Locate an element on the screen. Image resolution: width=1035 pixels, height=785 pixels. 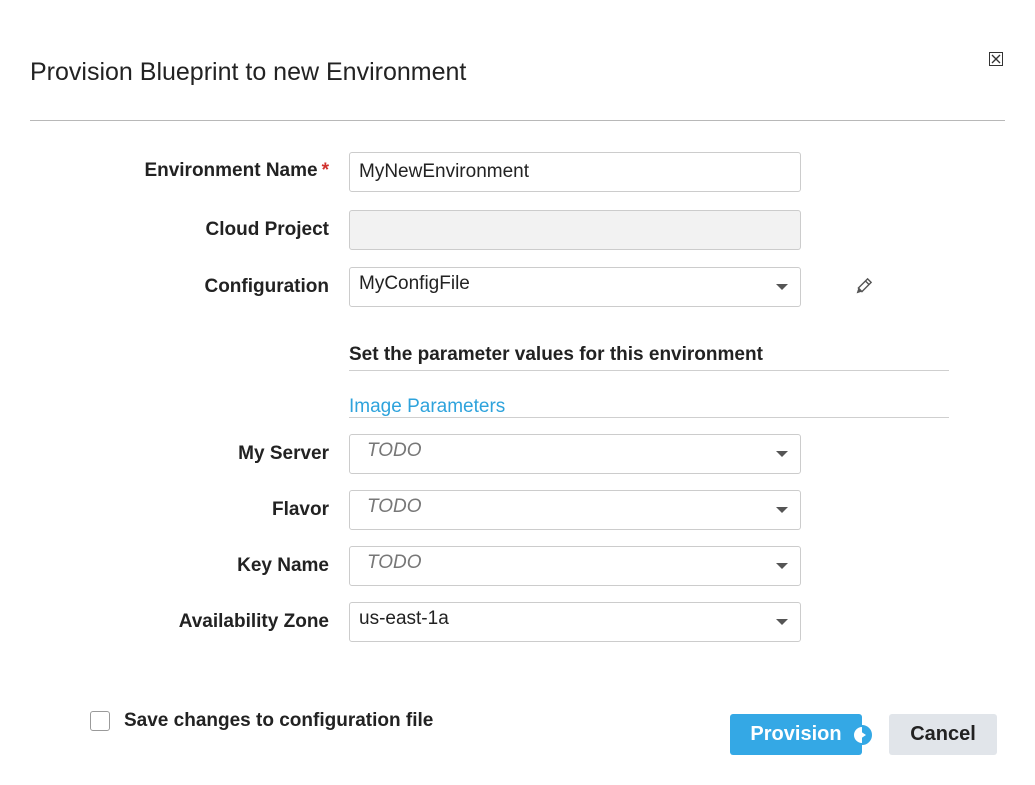
my-server-label: My Server is located at coordinates (283, 453).